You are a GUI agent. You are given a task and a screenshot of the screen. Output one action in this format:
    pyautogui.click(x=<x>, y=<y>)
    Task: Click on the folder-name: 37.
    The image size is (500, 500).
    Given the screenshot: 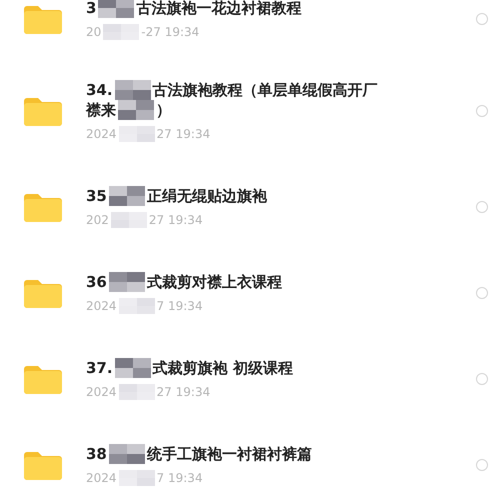 What is the action you would take?
    pyautogui.click(x=99, y=368)
    